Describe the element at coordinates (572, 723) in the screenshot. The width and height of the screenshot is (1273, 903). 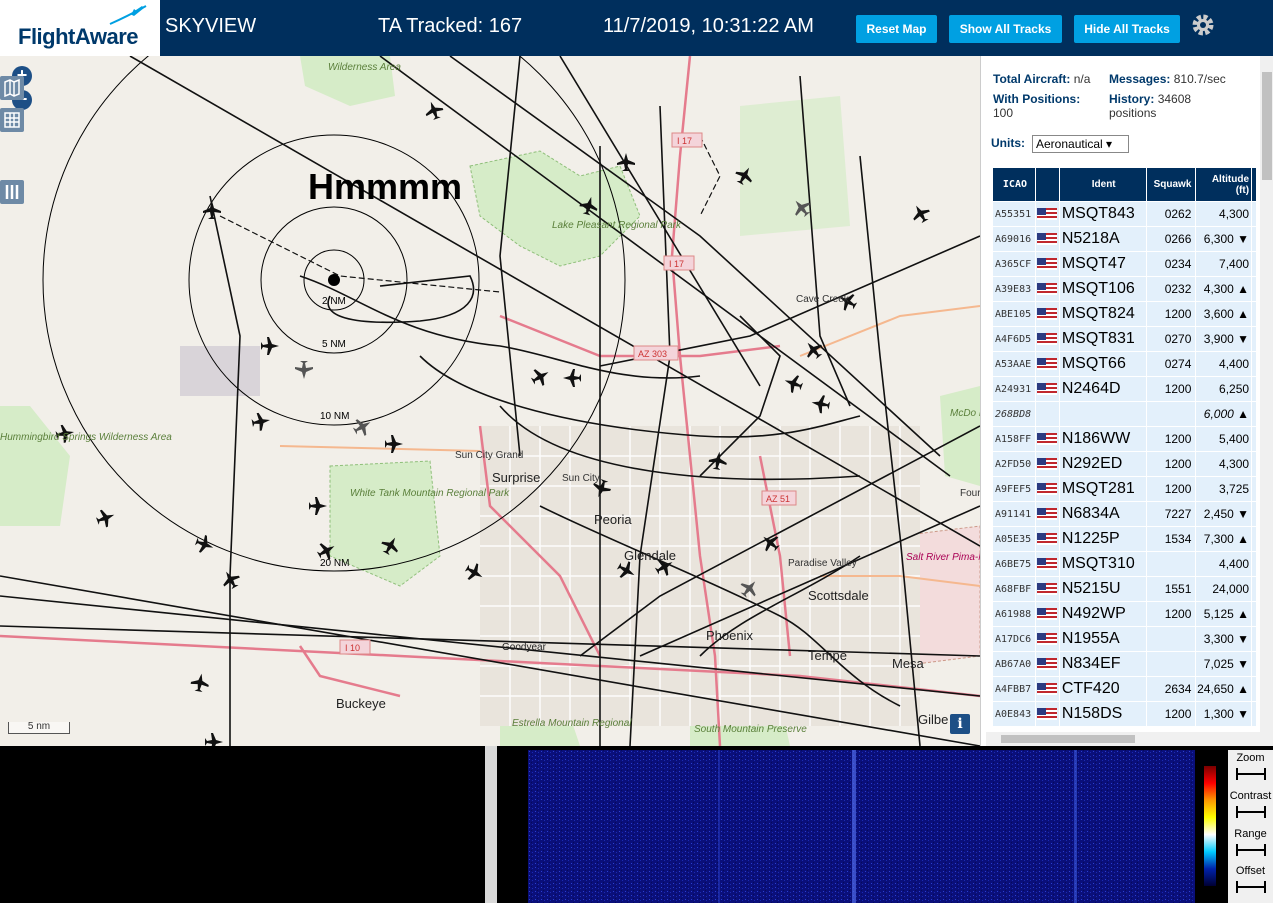
I see `map-label: Estrella Mountain Regional` at that location.